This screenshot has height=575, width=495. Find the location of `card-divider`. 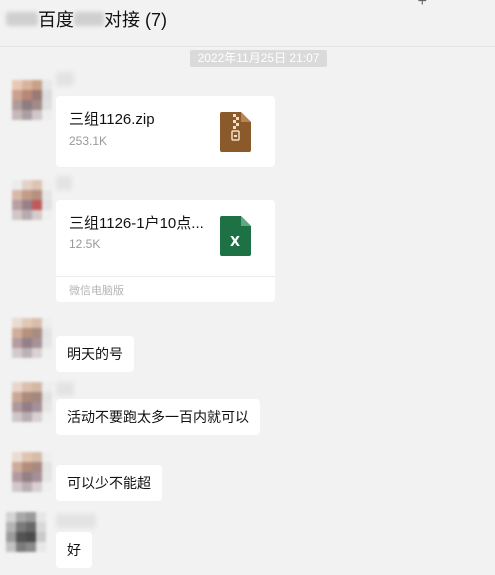

card-divider is located at coordinates (165, 276).